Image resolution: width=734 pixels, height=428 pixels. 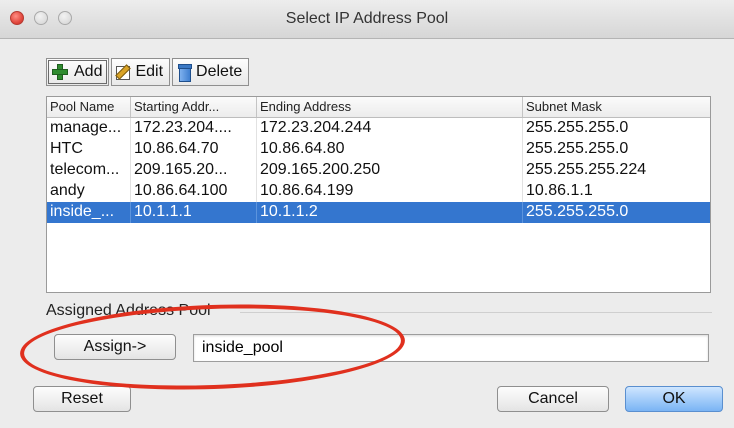 What do you see at coordinates (89, 107) in the screenshot?
I see `column-header-pool-name: Pool Name` at bounding box center [89, 107].